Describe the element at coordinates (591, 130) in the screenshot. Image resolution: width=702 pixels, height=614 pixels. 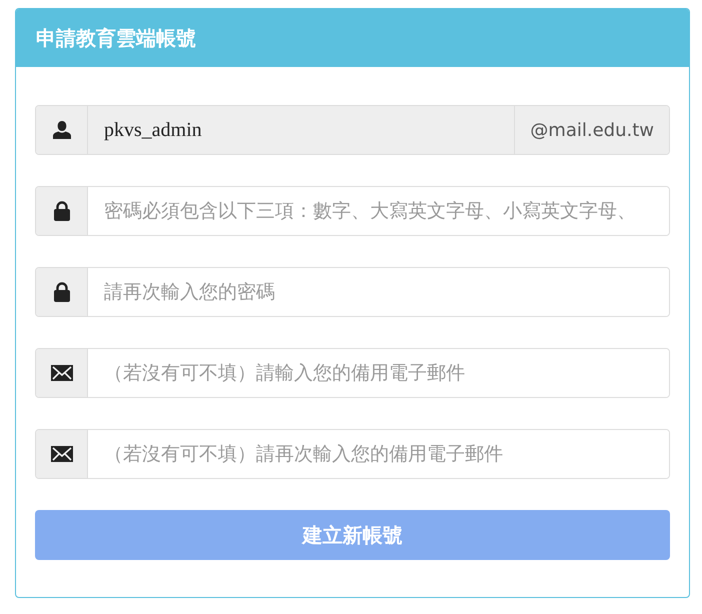
I see `domain-suffix: @mail.edu.tw` at that location.